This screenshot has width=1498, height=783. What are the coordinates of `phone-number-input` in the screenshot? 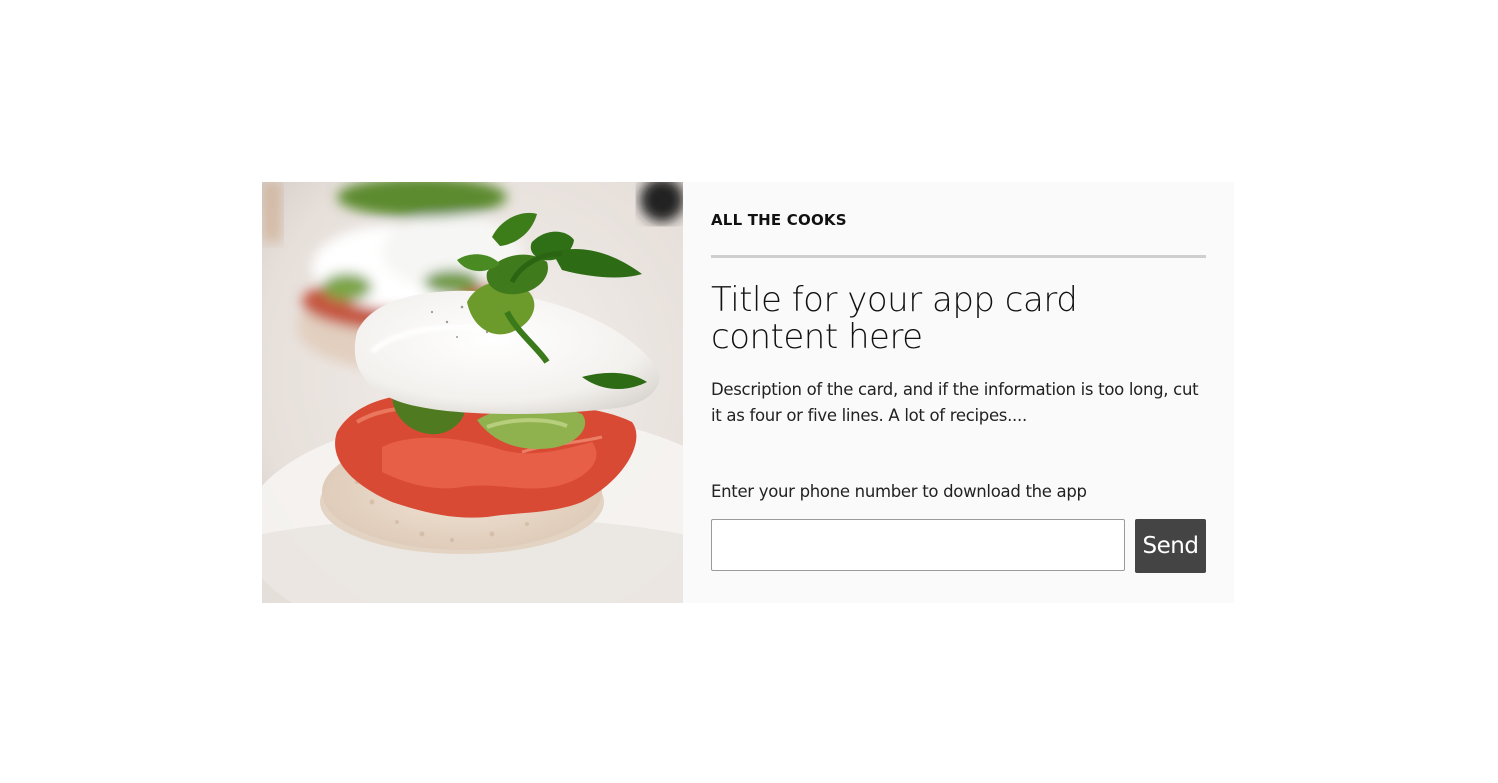 It's located at (918, 545).